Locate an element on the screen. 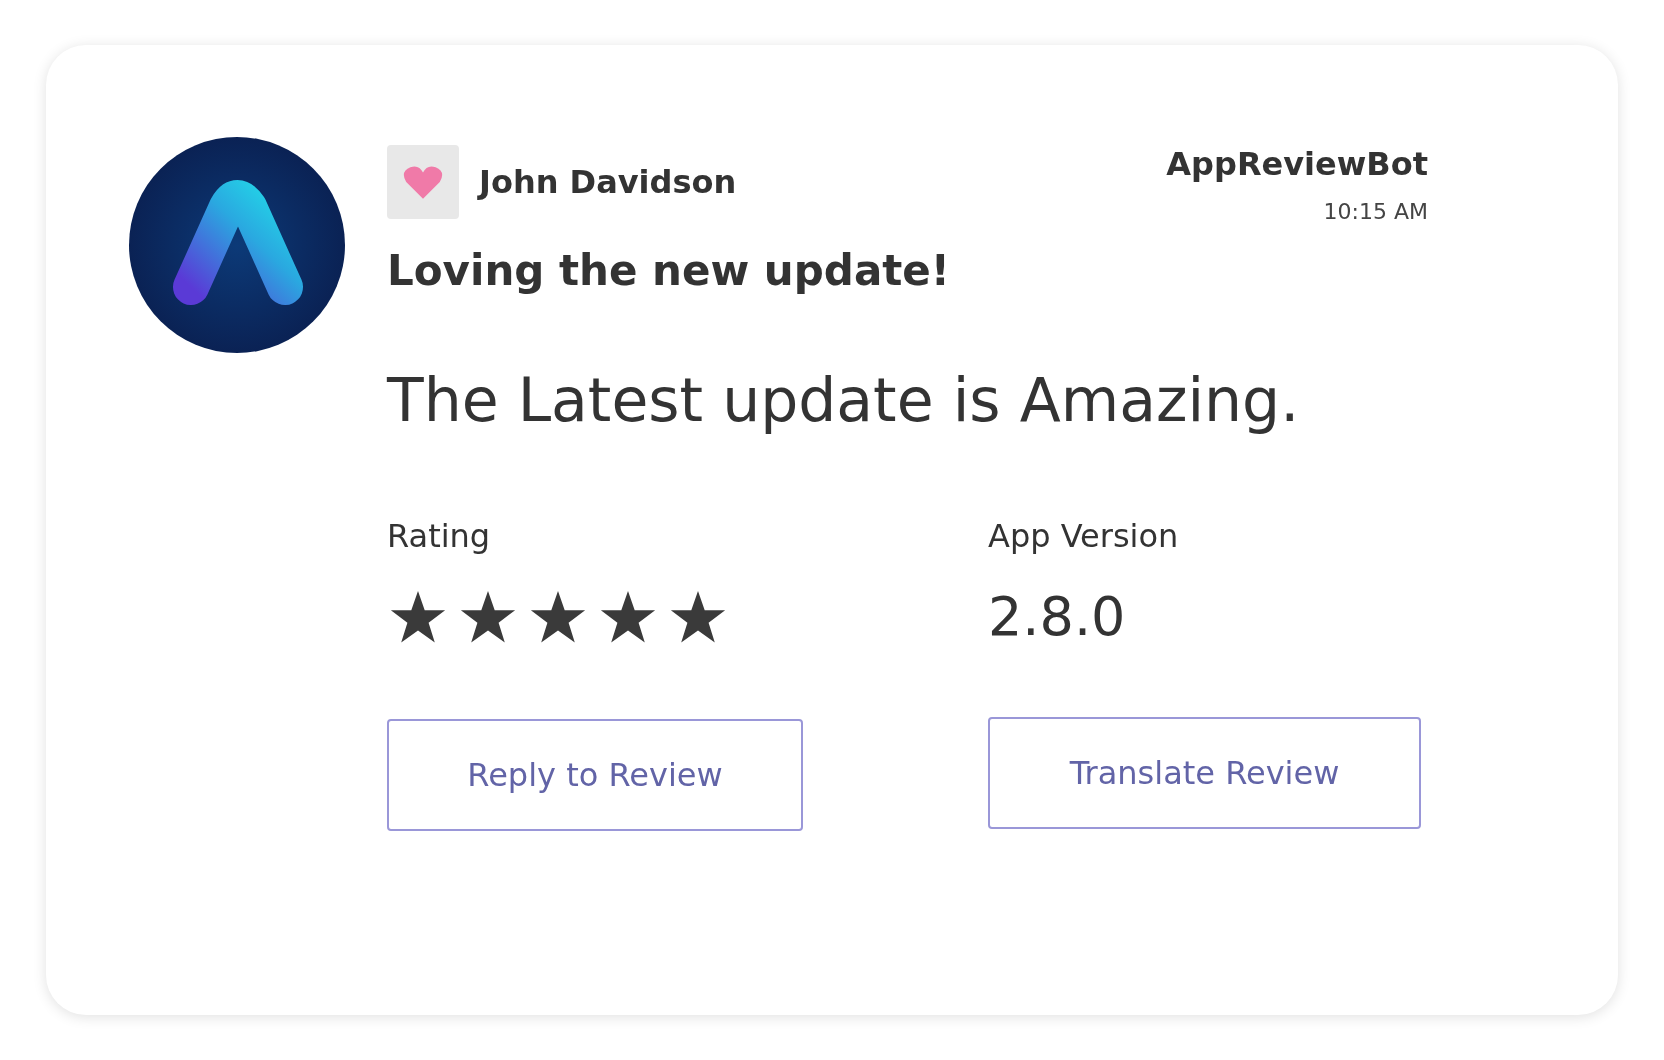 The height and width of the screenshot is (1060, 1664). version-label: App Version is located at coordinates (1083, 536).